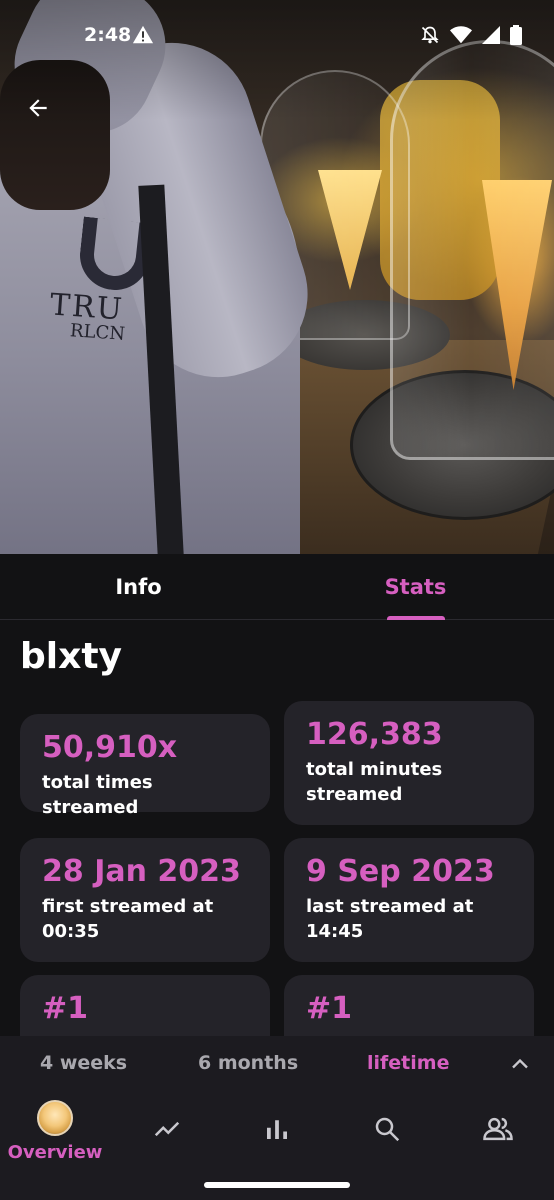 The height and width of the screenshot is (1200, 554). Describe the element at coordinates (498, 1129) in the screenshot. I see `friends-icon` at that location.